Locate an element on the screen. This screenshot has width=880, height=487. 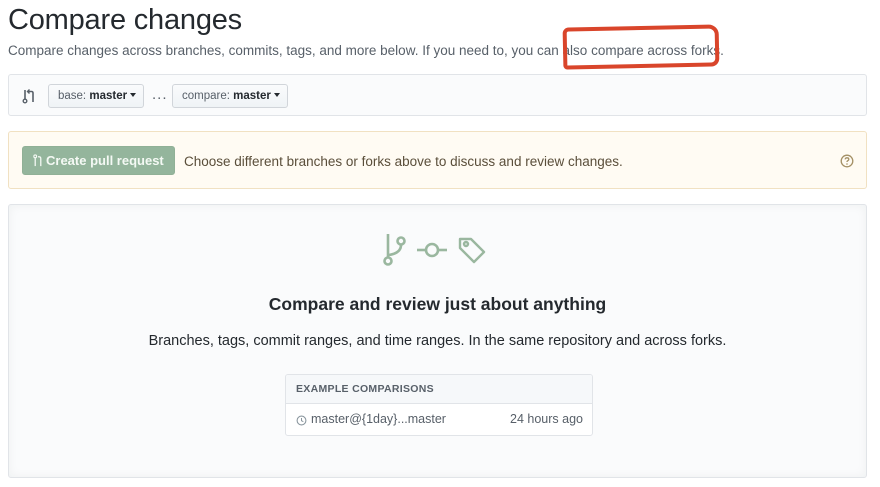
subtitle-period: . is located at coordinates (722, 50).